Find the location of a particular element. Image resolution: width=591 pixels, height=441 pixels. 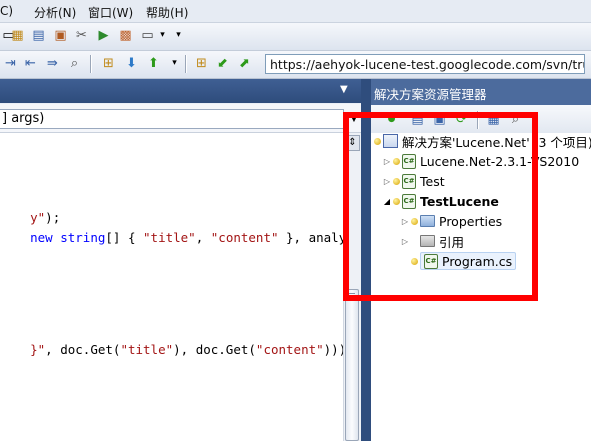

collapse-arrow-icon: ◢ is located at coordinates (387, 201).